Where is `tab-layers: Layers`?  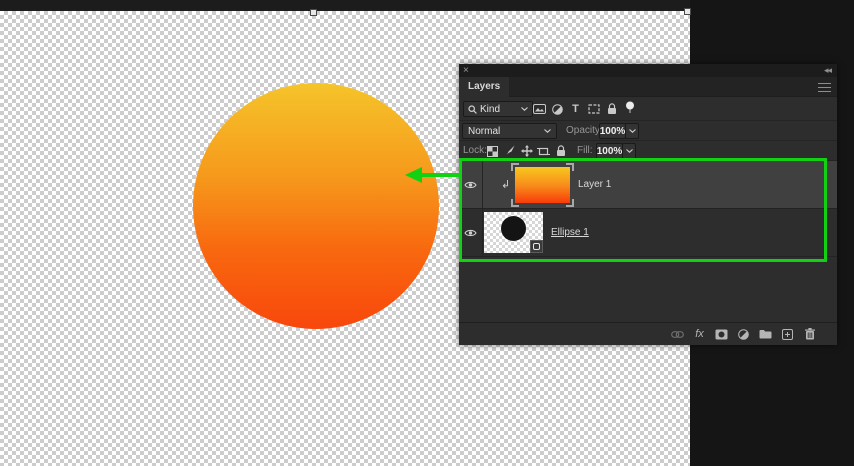 tab-layers: Layers is located at coordinates (484, 87).